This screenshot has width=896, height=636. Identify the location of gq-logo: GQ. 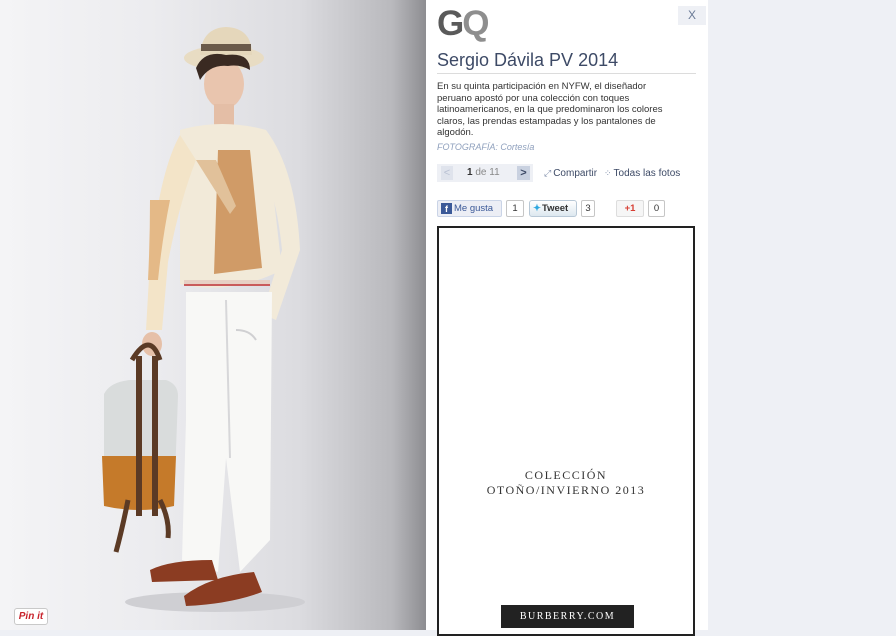
(463, 24).